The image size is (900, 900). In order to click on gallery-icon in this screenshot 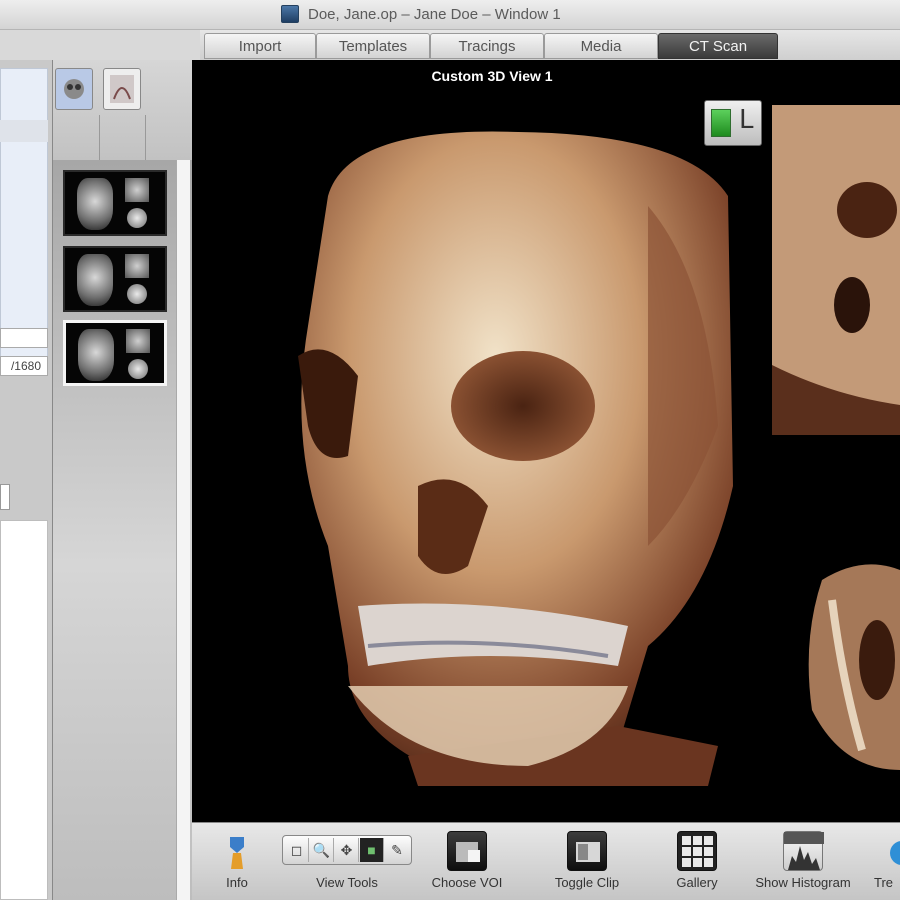, I will do `click(697, 851)`.